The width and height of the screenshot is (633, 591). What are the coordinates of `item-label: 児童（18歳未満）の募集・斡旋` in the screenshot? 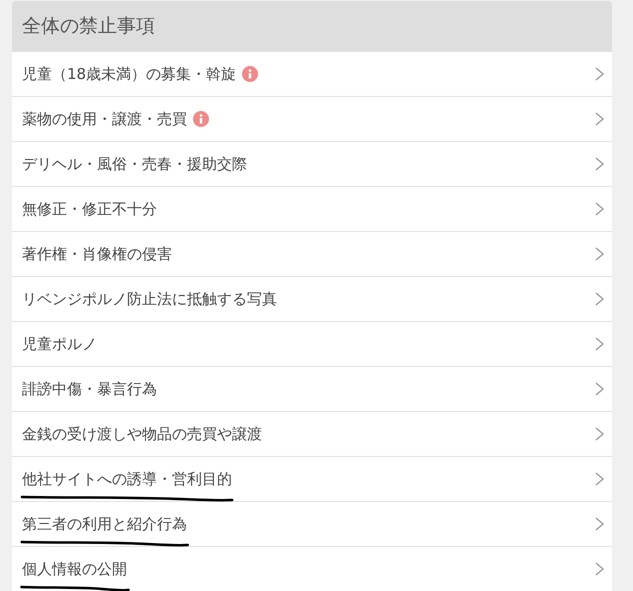 It's located at (129, 74).